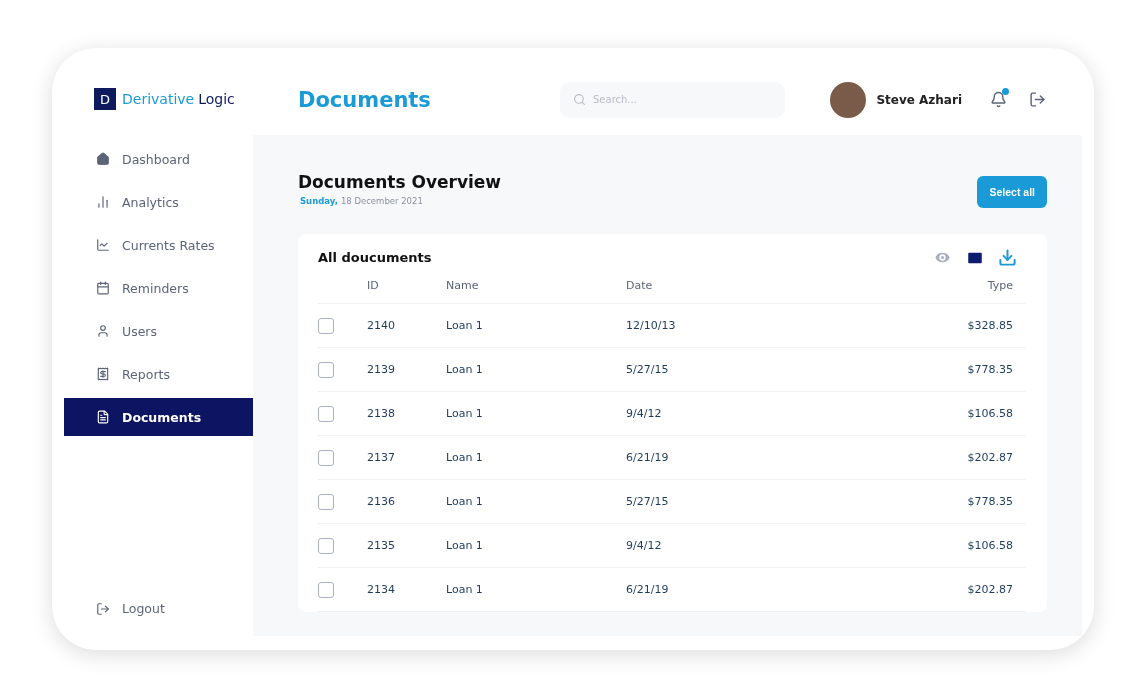 The image size is (1144, 699). Describe the element at coordinates (579, 99) in the screenshot. I see `search-icon` at that location.